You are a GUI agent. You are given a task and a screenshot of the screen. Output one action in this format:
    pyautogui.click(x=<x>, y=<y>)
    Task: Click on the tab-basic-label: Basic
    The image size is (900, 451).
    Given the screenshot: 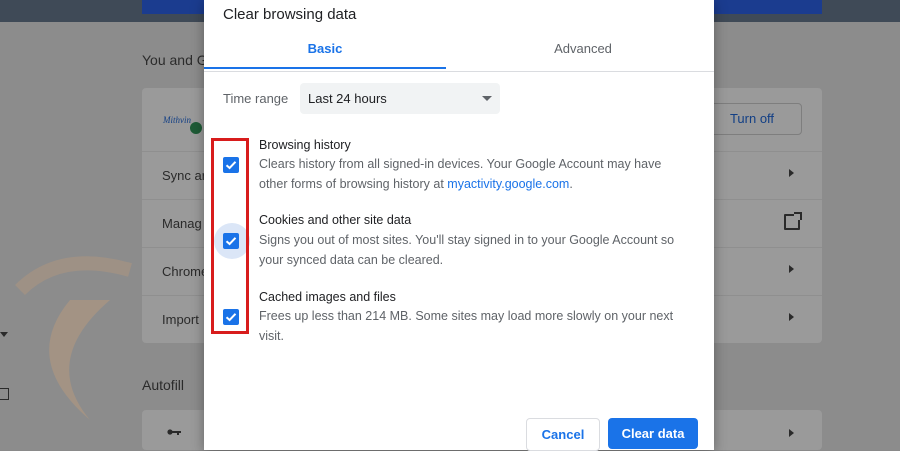 What is the action you would take?
    pyautogui.click(x=325, y=48)
    